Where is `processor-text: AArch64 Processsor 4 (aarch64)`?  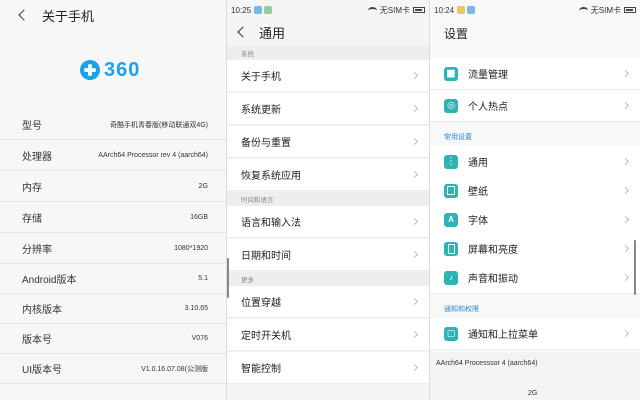
processor-text: AArch64 Processsor 4 (aarch64) is located at coordinates (487, 363).